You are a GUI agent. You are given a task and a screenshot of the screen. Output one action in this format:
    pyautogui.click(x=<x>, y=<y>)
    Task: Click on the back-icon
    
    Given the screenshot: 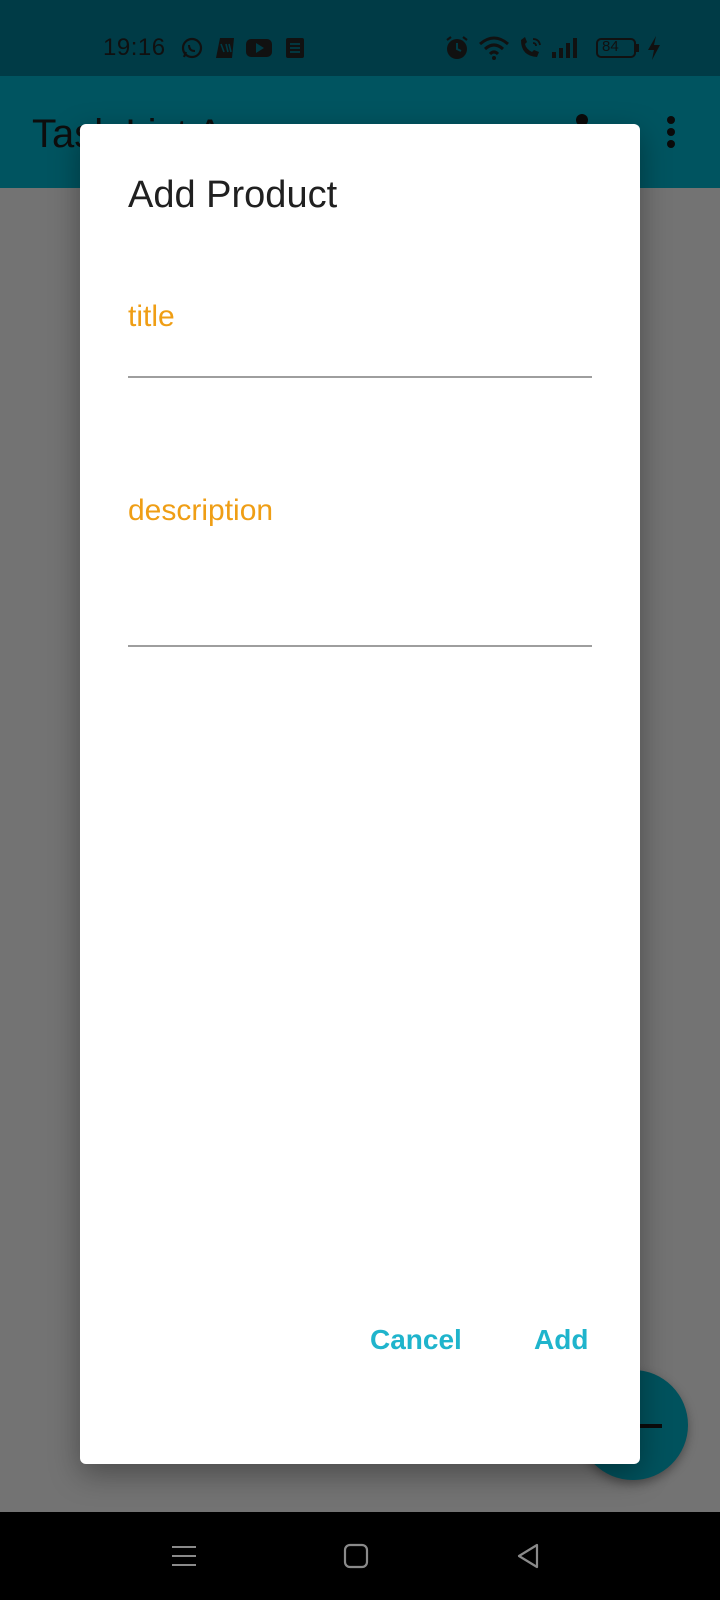 What is the action you would take?
    pyautogui.click(x=528, y=1556)
    